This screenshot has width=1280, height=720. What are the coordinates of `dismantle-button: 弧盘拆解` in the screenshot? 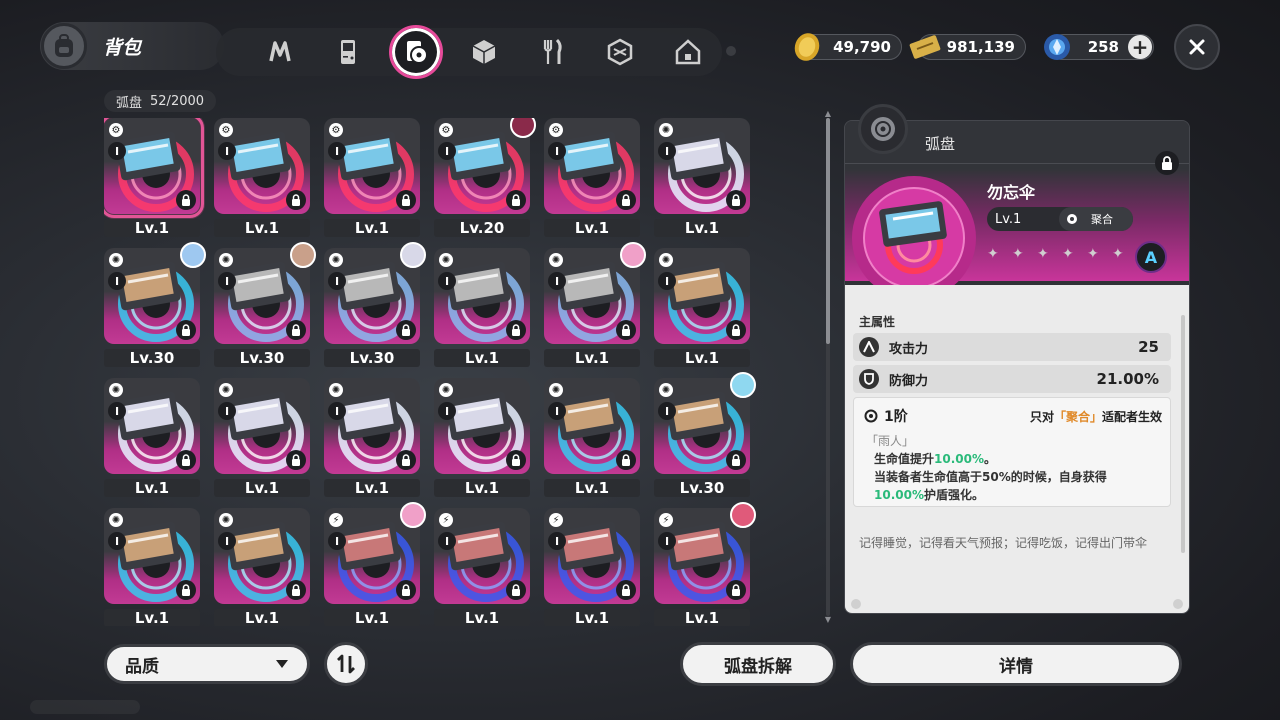 It's located at (758, 664).